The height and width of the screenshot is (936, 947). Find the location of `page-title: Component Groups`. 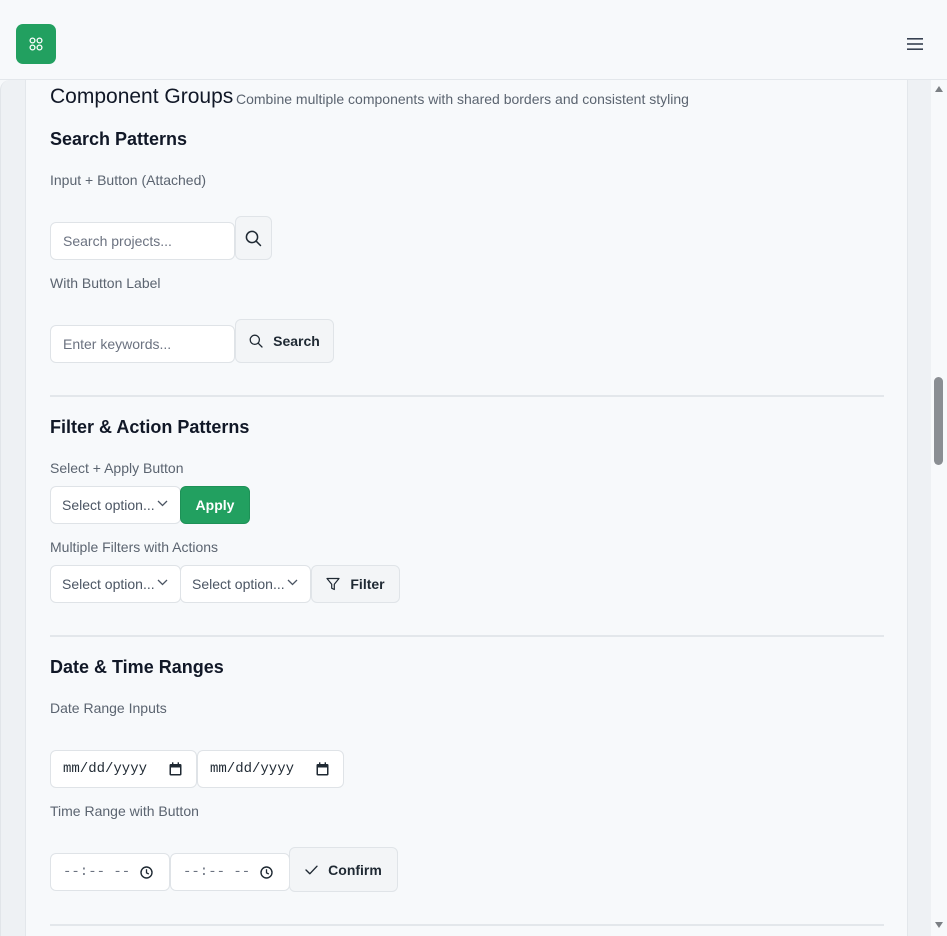

page-title: Component Groups is located at coordinates (142, 96).